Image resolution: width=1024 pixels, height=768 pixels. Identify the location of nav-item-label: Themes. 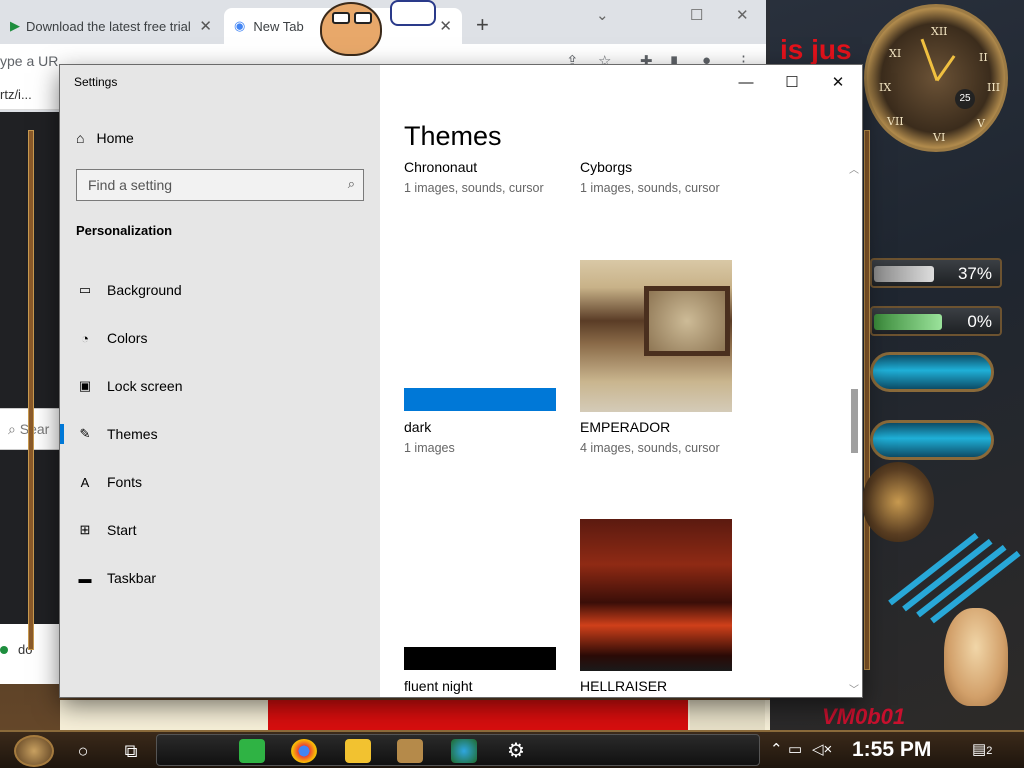
(132, 434).